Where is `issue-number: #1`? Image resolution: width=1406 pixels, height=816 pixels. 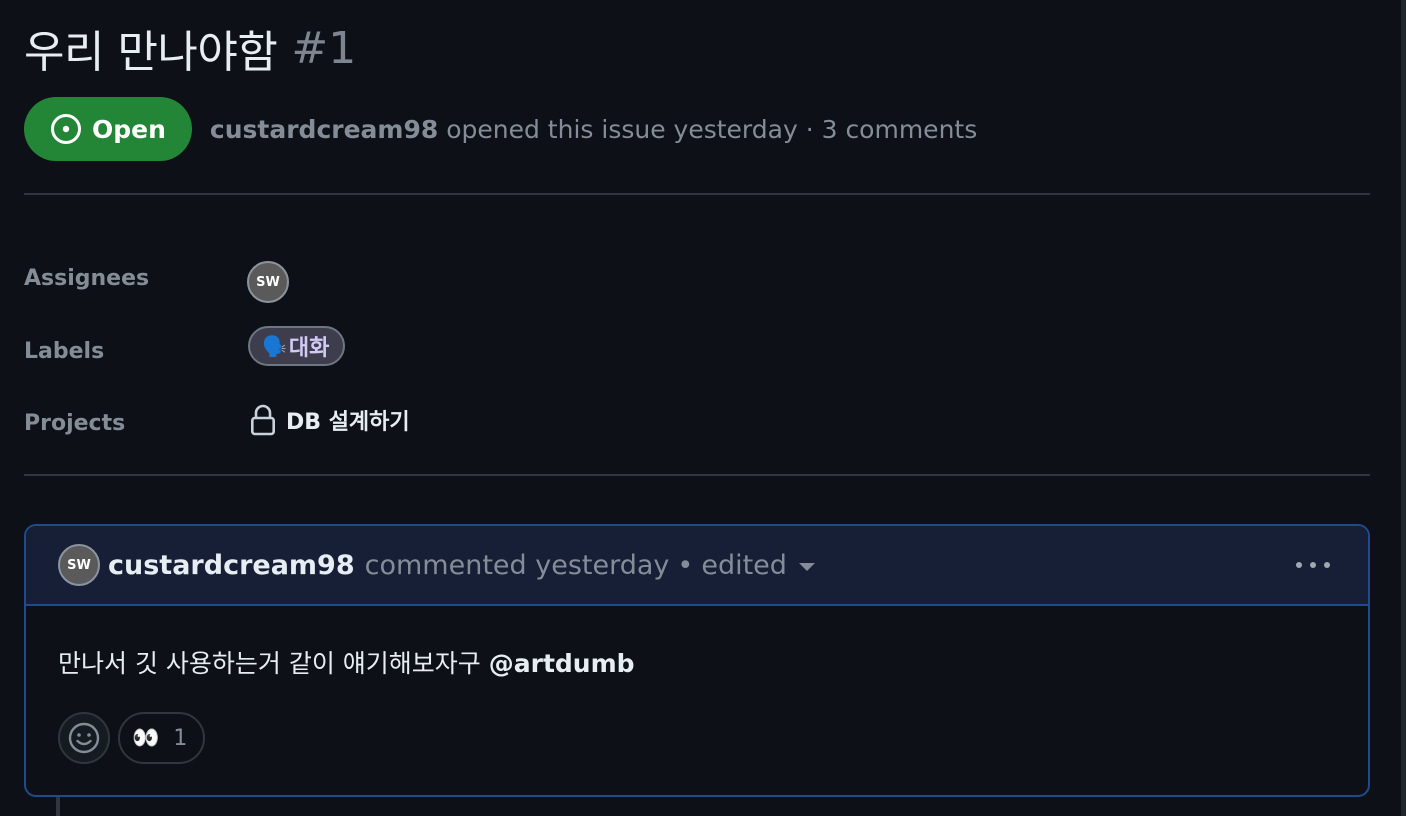 issue-number: #1 is located at coordinates (324, 48).